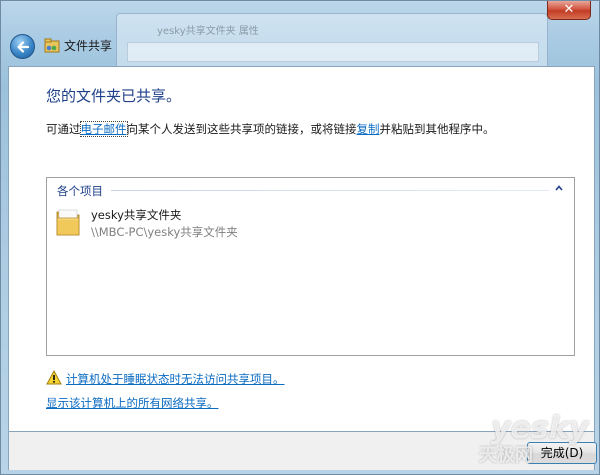  I want to click on desc-suffix: 并粘贴到其他程序中。, so click(437, 129).